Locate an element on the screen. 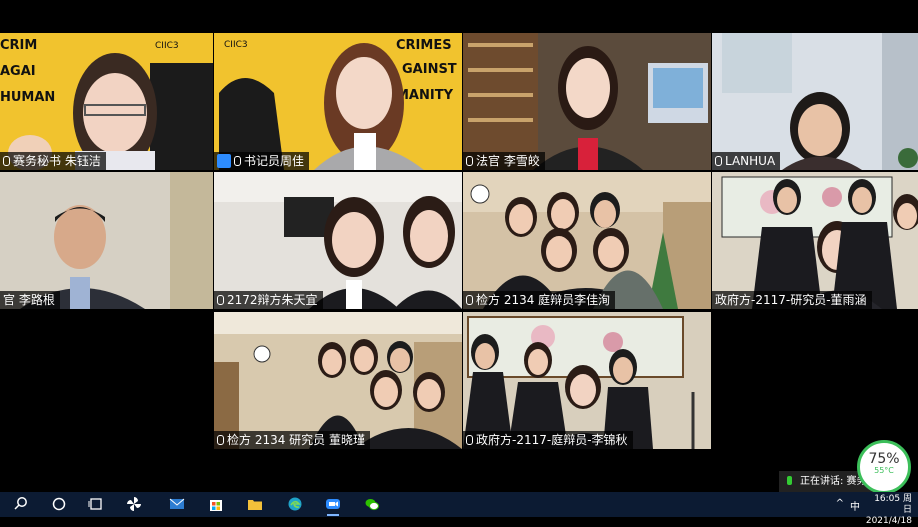 Image resolution: width=918 pixels, height=527 pixels. participant-name: 赛务秘书 朱钰洁 is located at coordinates (53, 161).